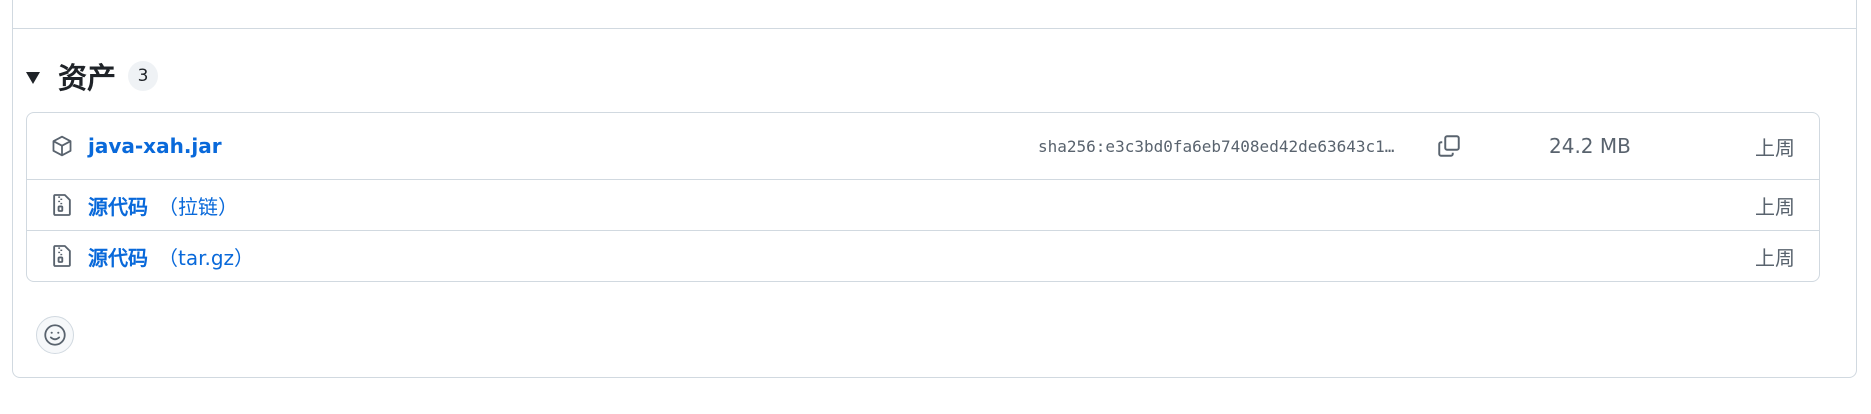 The image size is (1871, 414). What do you see at coordinates (934, 28) in the screenshot?
I see `divider` at bounding box center [934, 28].